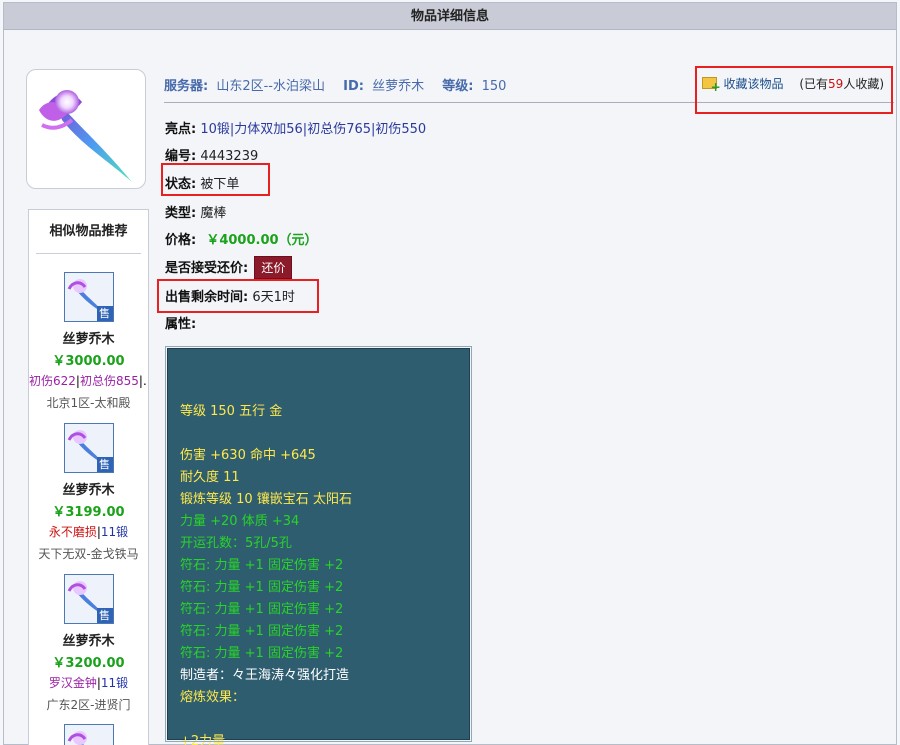  What do you see at coordinates (88, 232) in the screenshot?
I see `similar-items-title: 相似物品推荐` at bounding box center [88, 232].